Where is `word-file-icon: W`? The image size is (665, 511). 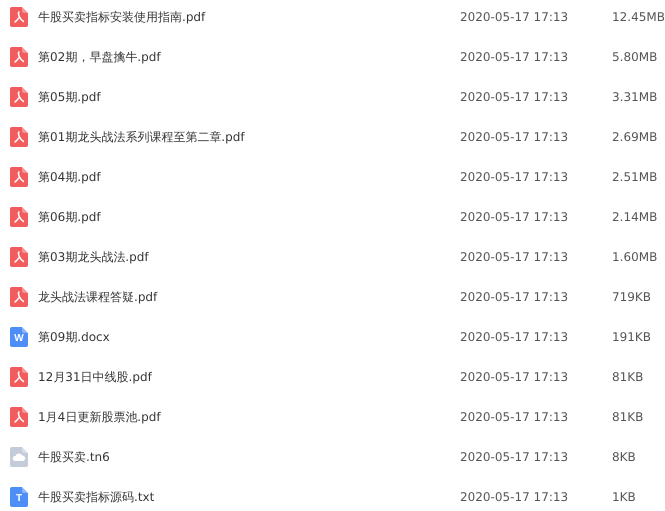
word-file-icon: W is located at coordinates (19, 337).